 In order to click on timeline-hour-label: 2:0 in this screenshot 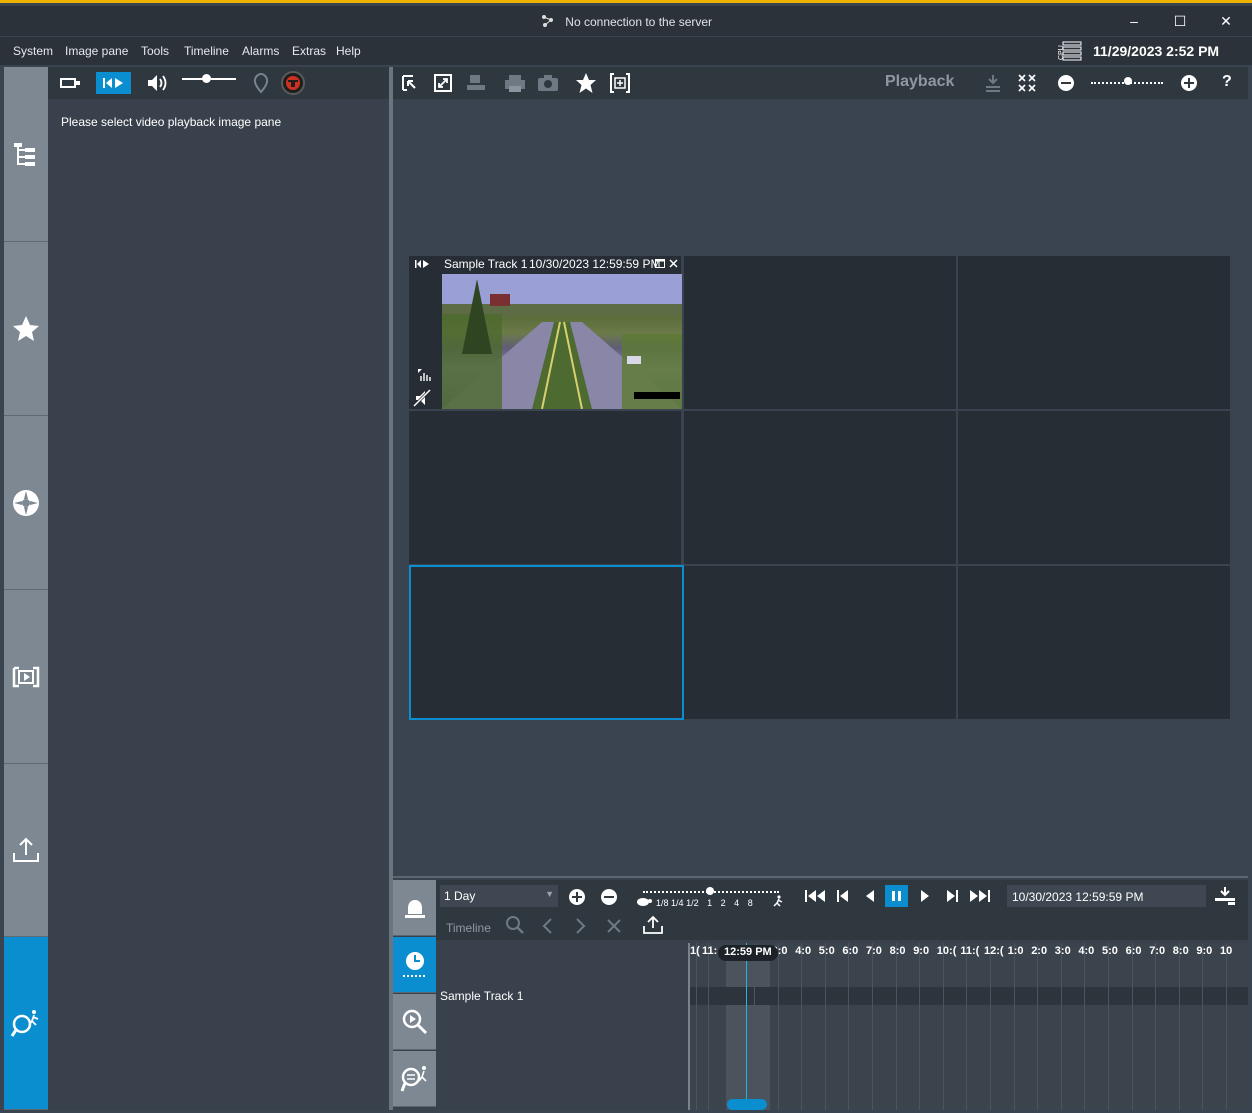, I will do `click(1039, 951)`.